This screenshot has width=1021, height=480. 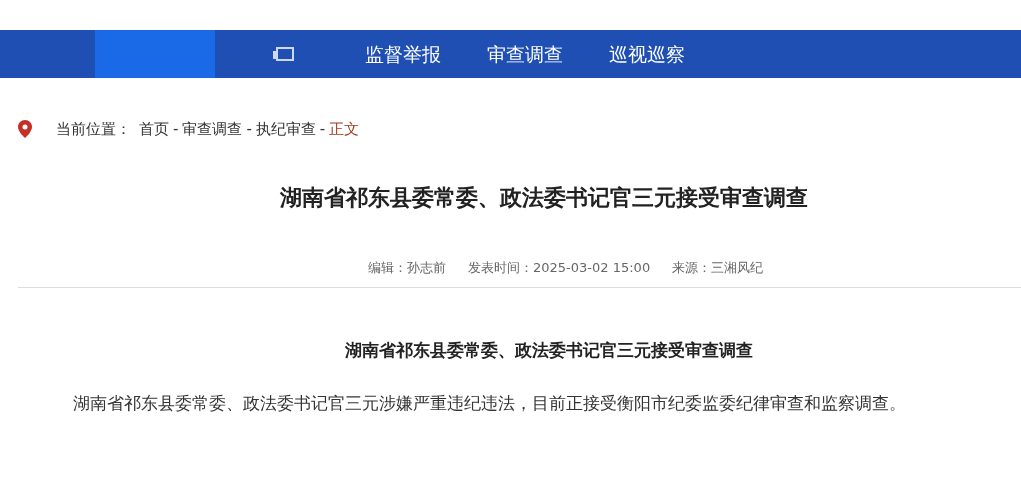 I want to click on breadcrumb-link: 执纪审查, so click(x=285, y=129).